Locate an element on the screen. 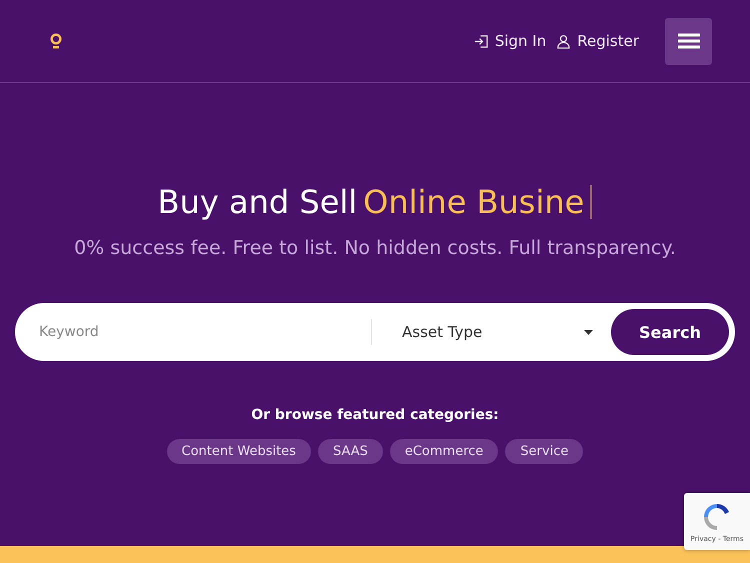  category-chip: SAAS is located at coordinates (350, 451).